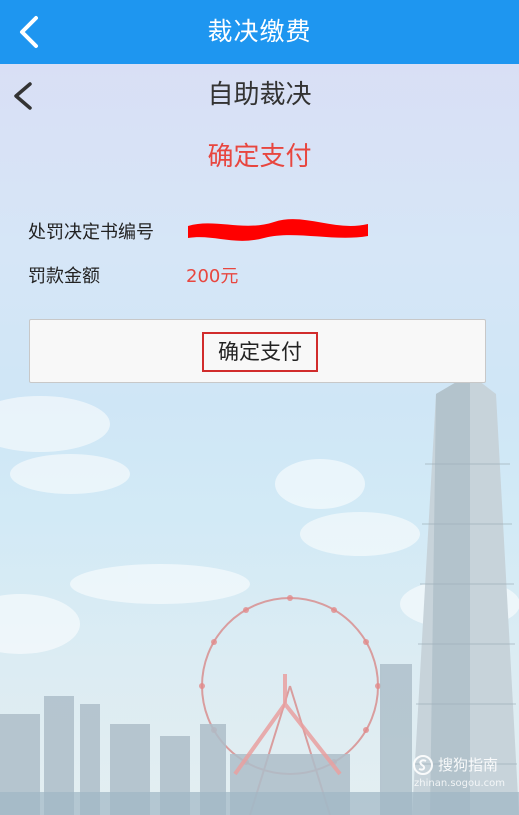  Describe the element at coordinates (91, 232) in the screenshot. I see `decision-number-label: 处罚决定书编号` at that location.